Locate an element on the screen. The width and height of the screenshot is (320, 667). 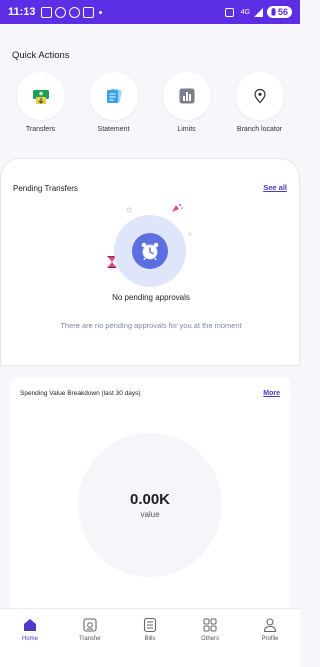
nav-item-home: Home is located at coordinates (30, 629).